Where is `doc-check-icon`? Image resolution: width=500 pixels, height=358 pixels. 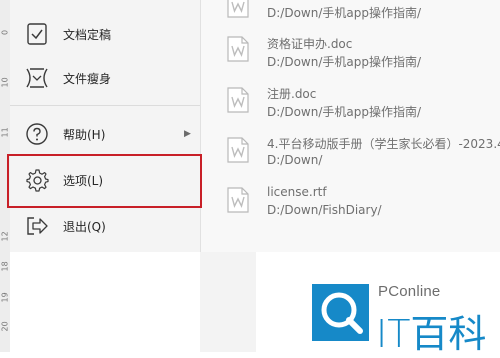
doc-check-icon is located at coordinates (37, 34).